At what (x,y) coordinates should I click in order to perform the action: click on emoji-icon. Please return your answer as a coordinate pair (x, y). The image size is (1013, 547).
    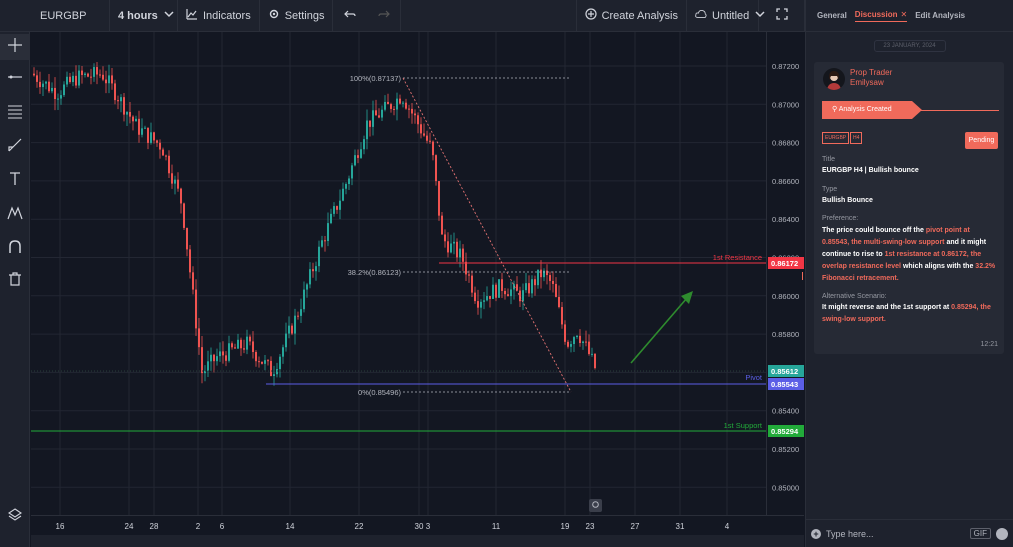
    Looking at the image, I should click on (1002, 533).